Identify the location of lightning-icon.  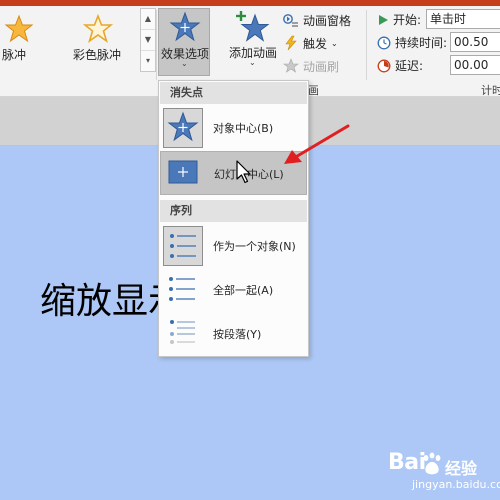
(291, 43).